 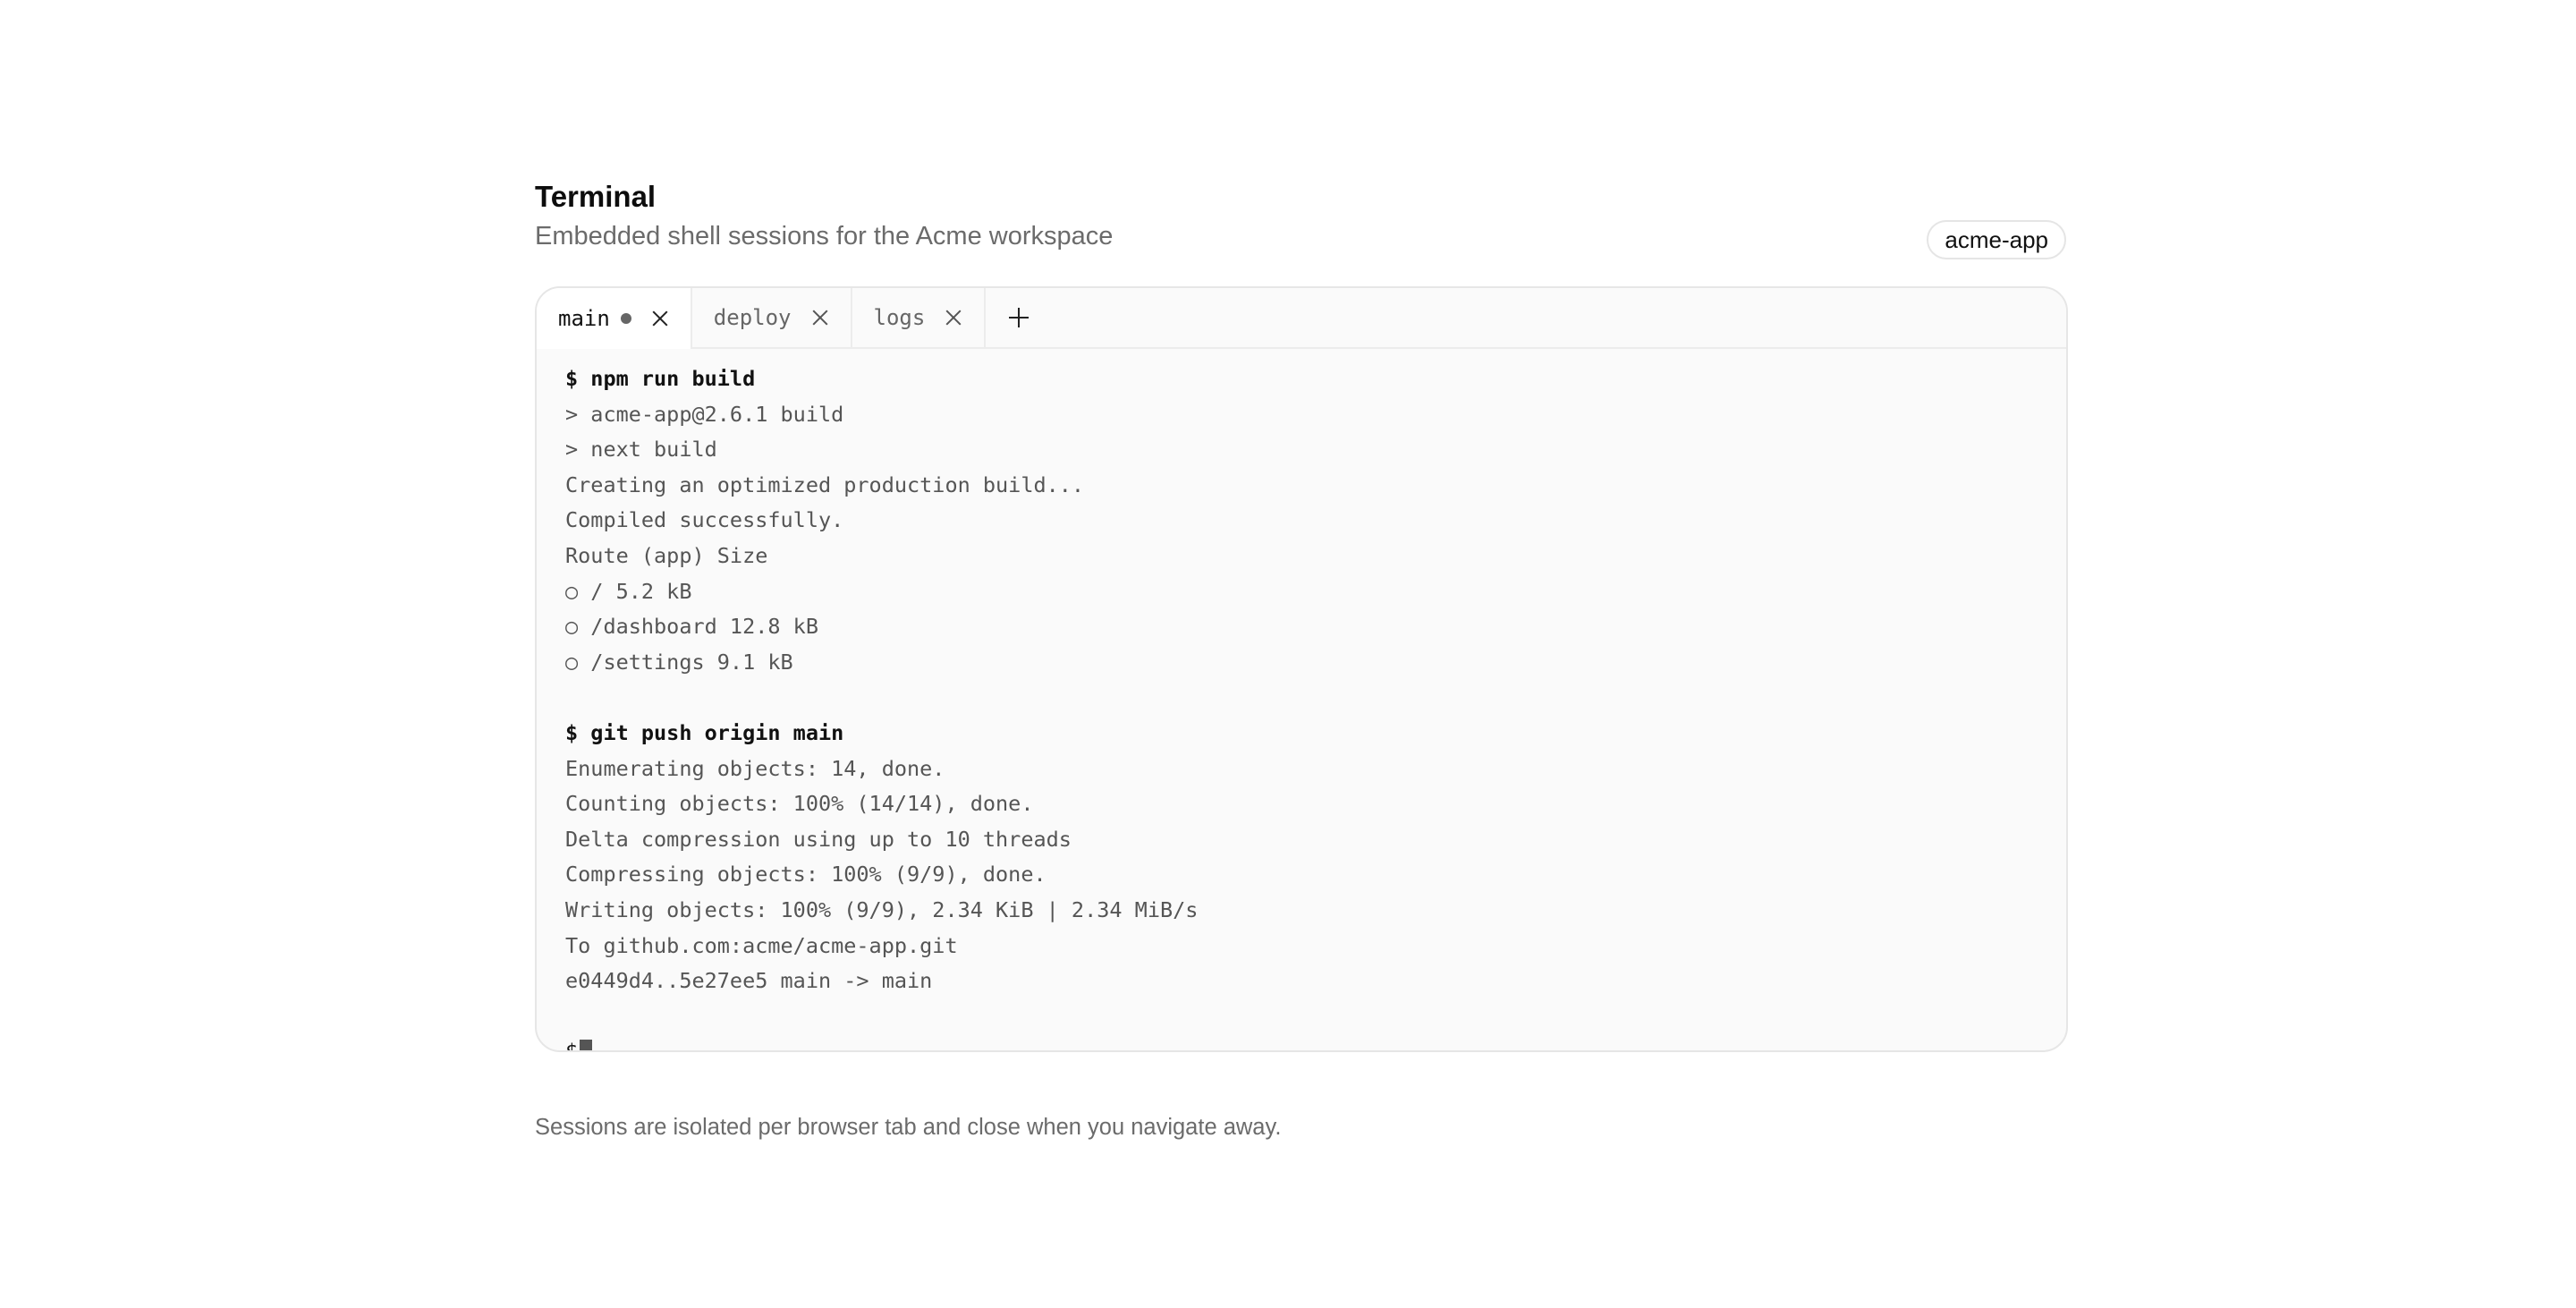 What do you see at coordinates (704, 414) in the screenshot?
I see `terminal-line: > acme-app@2.6.1 build` at bounding box center [704, 414].